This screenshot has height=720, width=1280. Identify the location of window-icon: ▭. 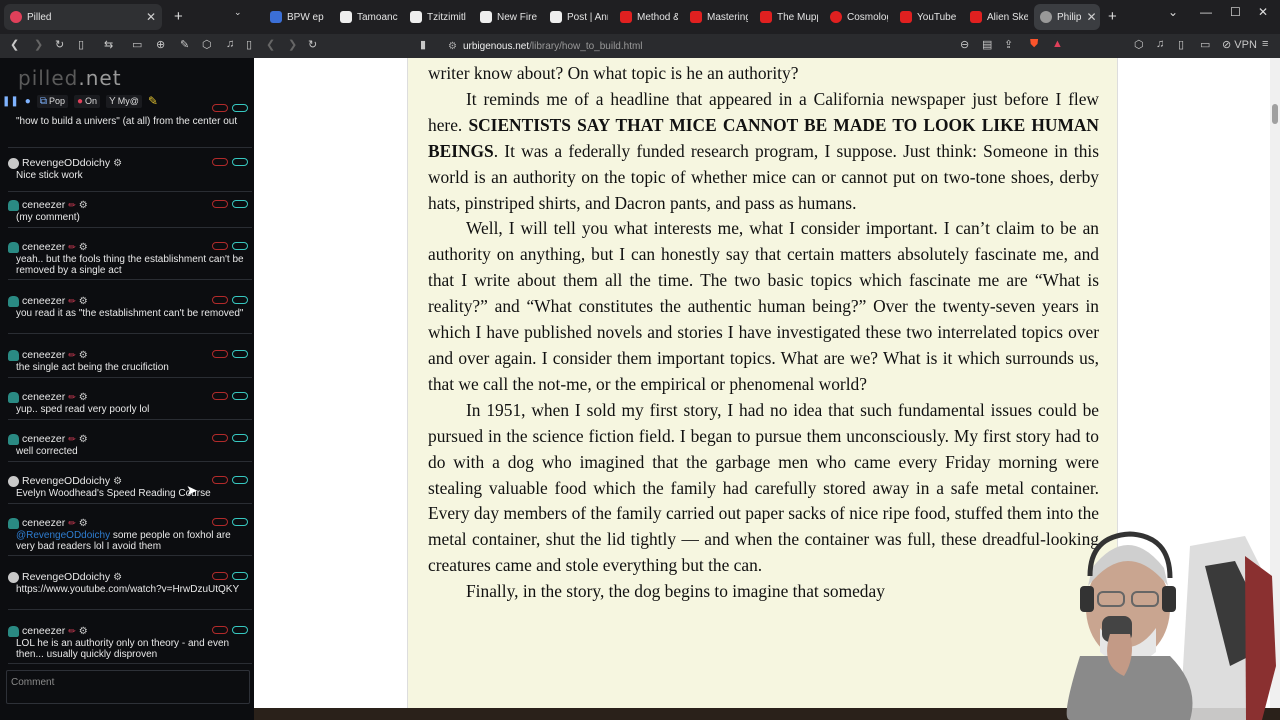
(137, 44).